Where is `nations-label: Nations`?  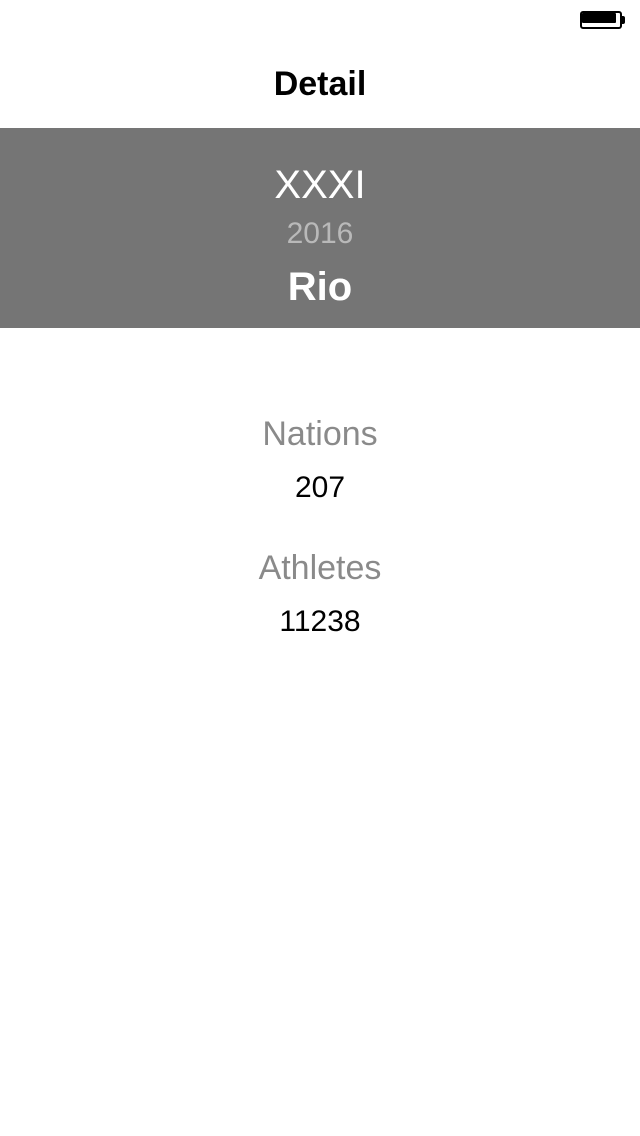 nations-label: Nations is located at coordinates (320, 434).